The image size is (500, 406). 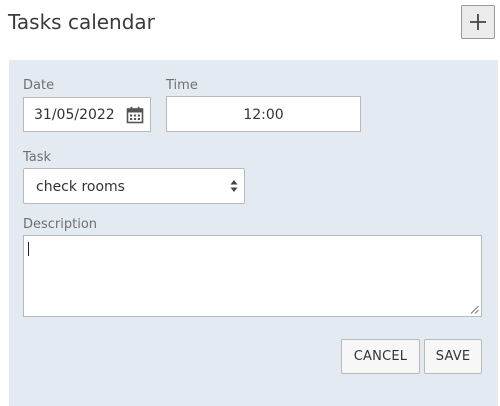 What do you see at coordinates (135, 115) in the screenshot?
I see `calendar-icon` at bounding box center [135, 115].